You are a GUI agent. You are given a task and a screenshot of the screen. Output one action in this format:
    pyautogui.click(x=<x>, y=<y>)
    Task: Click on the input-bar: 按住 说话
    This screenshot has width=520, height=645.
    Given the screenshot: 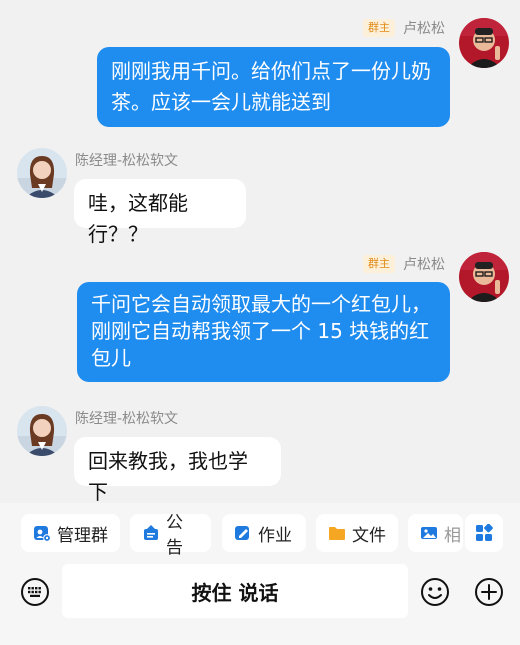 What is the action you would take?
    pyautogui.click(x=260, y=600)
    